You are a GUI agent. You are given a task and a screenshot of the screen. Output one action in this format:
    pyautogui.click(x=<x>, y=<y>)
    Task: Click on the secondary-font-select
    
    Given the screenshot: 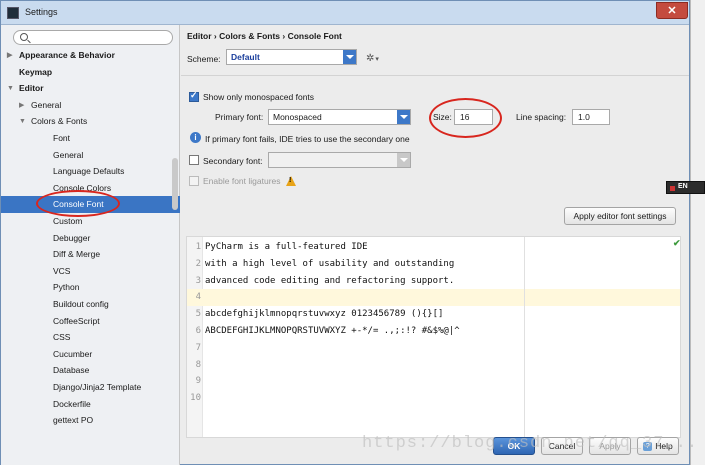 What is the action you would take?
    pyautogui.click(x=339, y=160)
    